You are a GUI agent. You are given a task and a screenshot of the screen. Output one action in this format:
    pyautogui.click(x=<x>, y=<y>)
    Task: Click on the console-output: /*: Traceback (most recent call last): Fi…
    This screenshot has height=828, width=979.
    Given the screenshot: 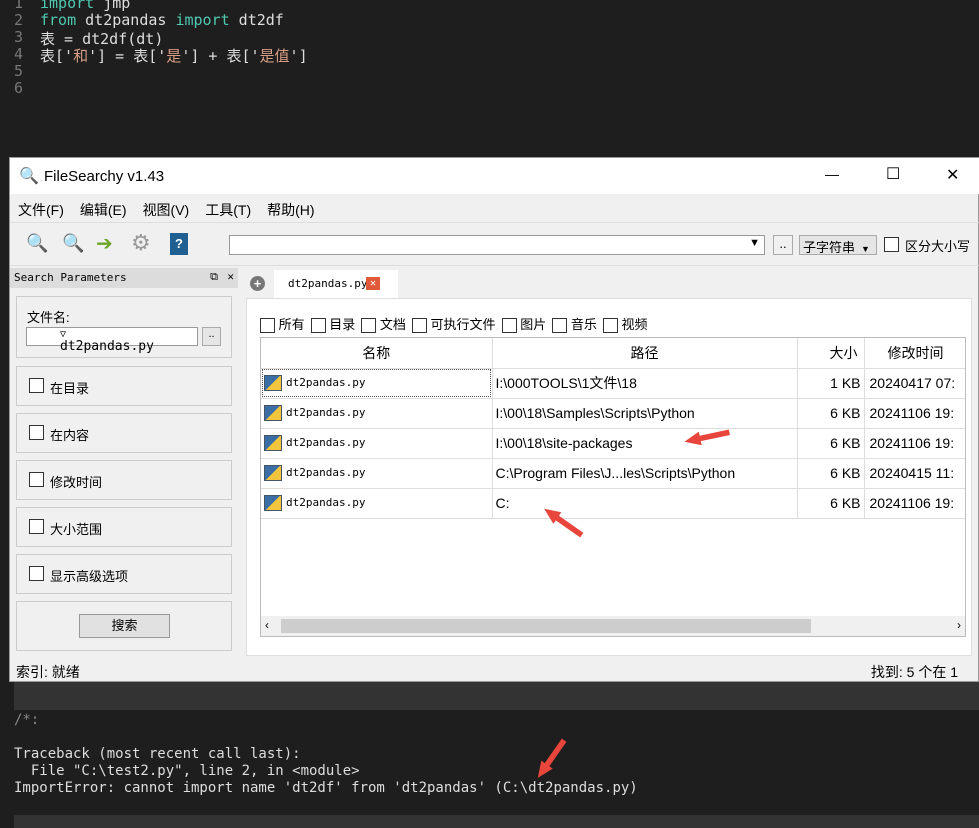 What is the action you would take?
    pyautogui.click(x=496, y=762)
    